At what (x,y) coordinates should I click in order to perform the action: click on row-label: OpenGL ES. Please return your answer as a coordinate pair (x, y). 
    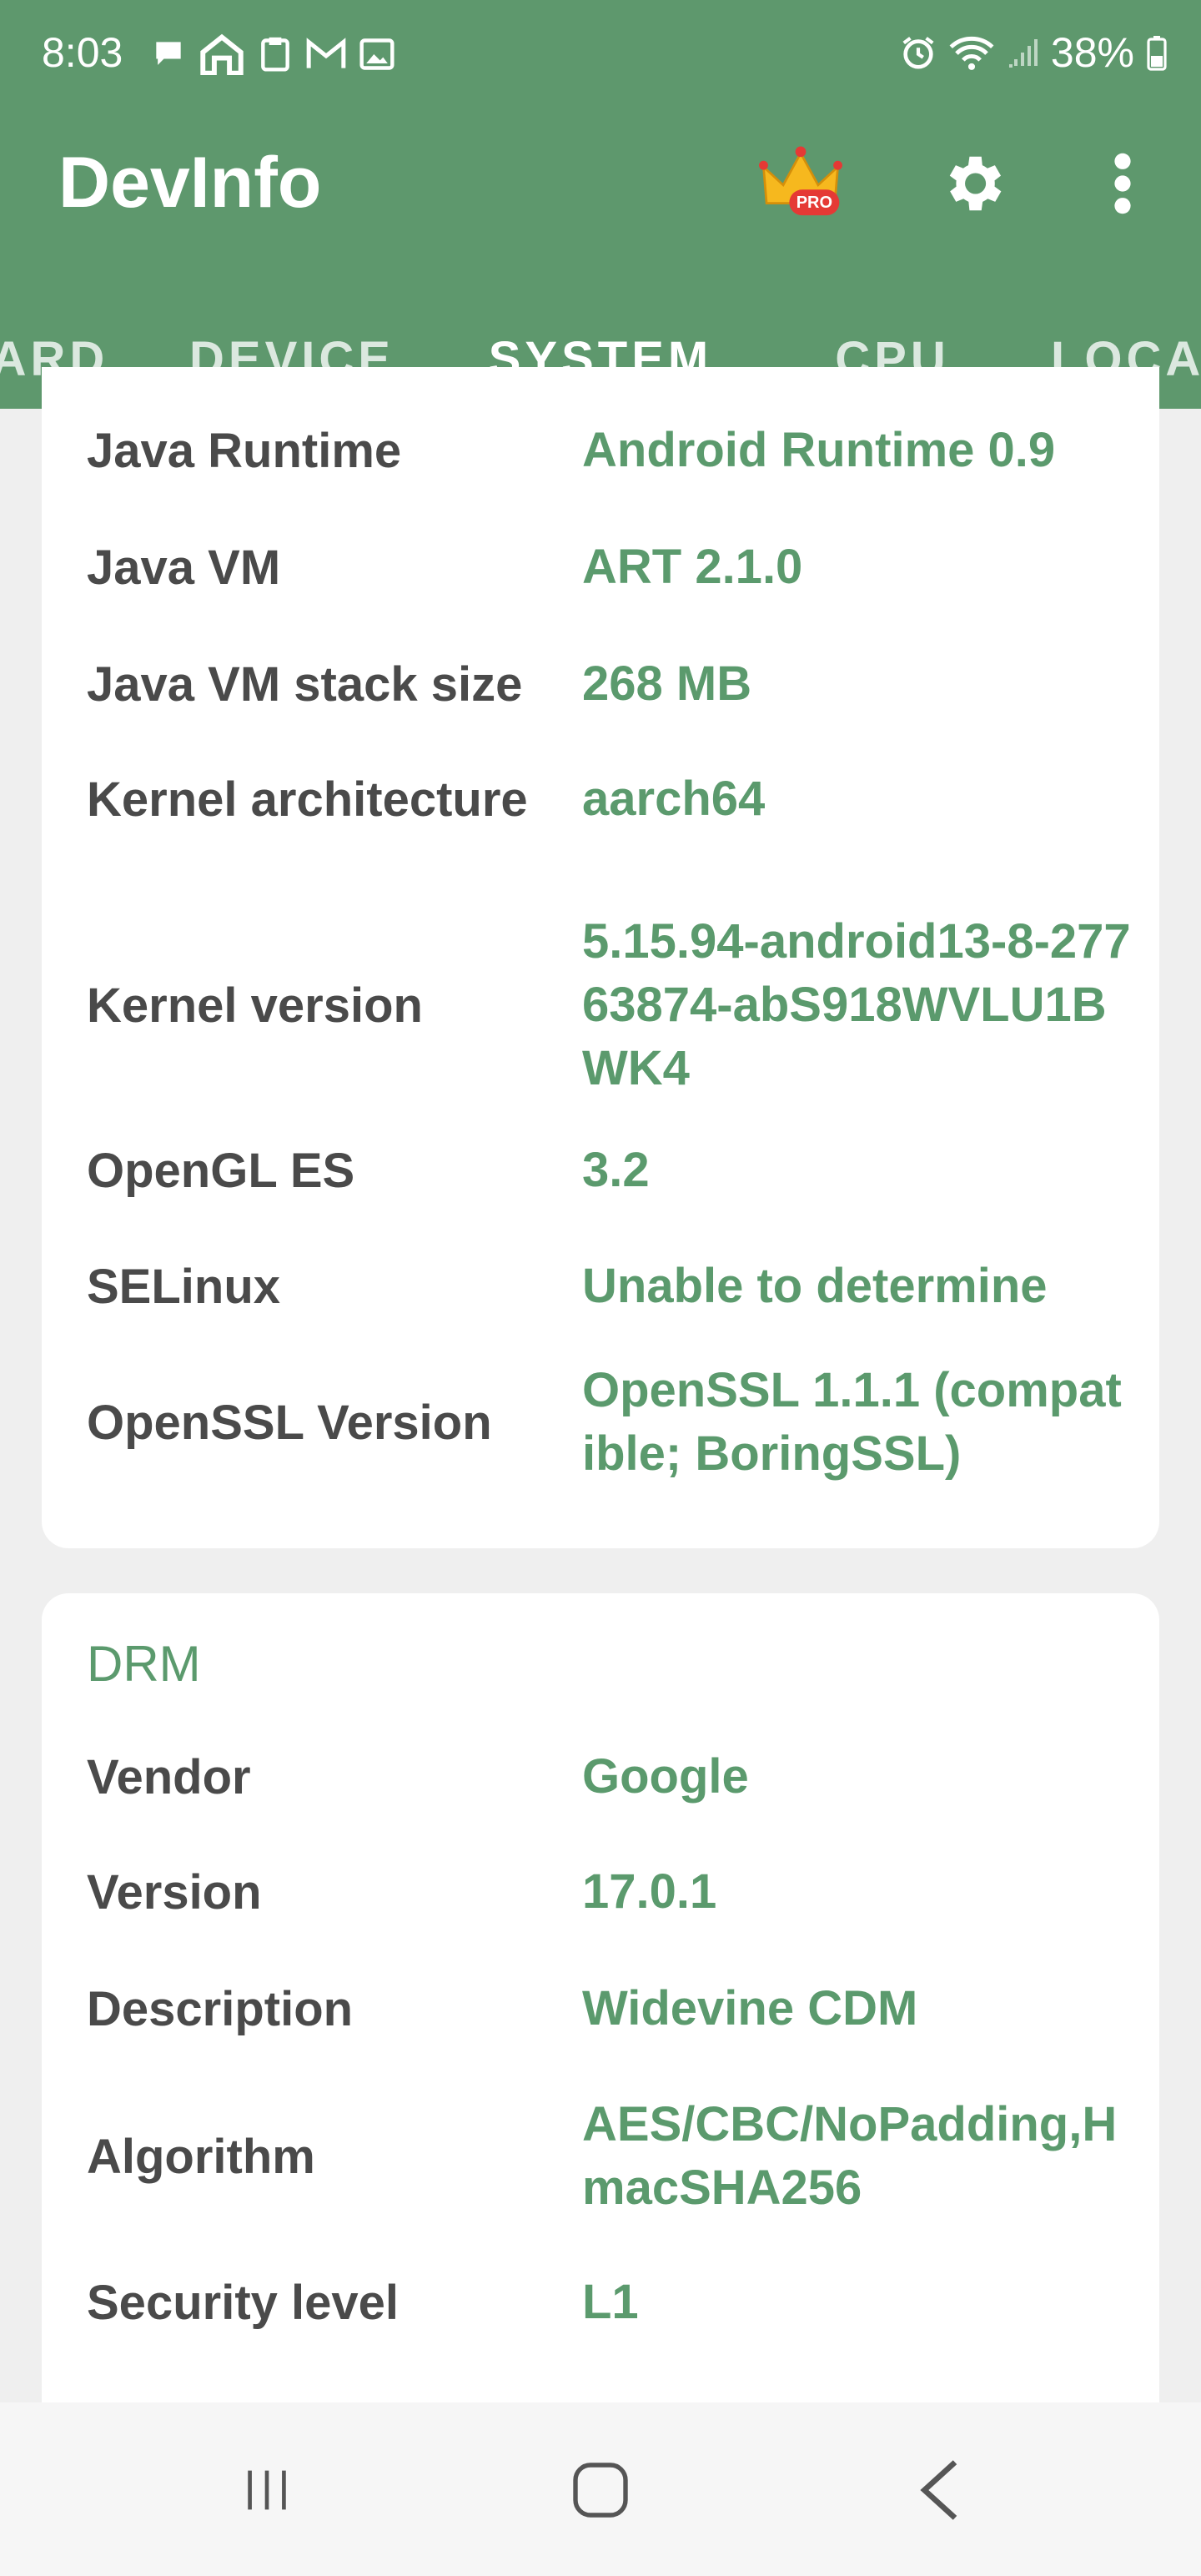
    Looking at the image, I should click on (221, 1170).